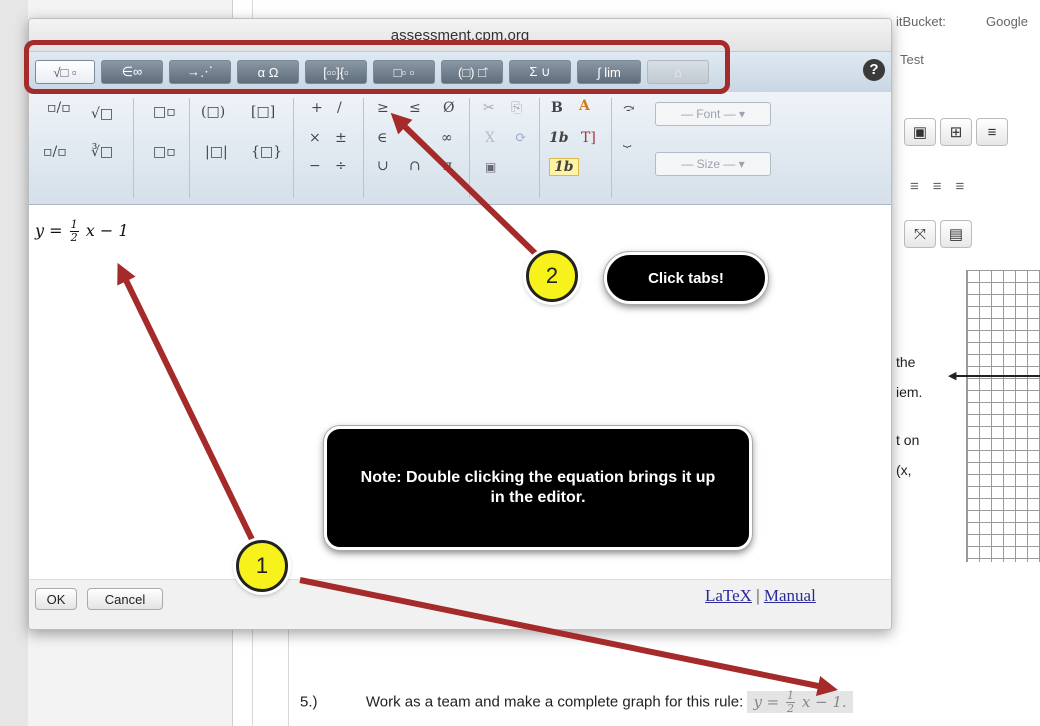 Image resolution: width=1040 pixels, height=726 pixels. I want to click on callout-number-1: 1, so click(262, 566).